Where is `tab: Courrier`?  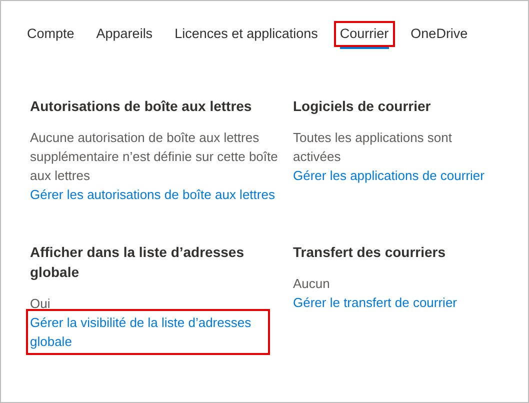 tab: Courrier is located at coordinates (364, 34).